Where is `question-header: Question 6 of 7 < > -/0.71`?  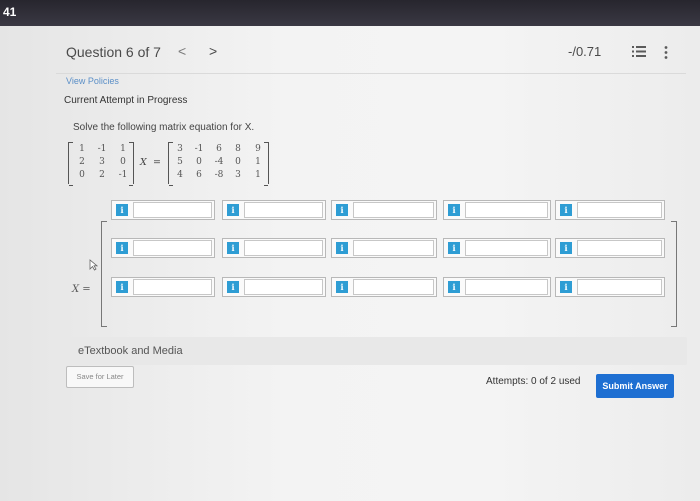 question-header: Question 6 of 7 < > -/0.71 is located at coordinates (350, 51).